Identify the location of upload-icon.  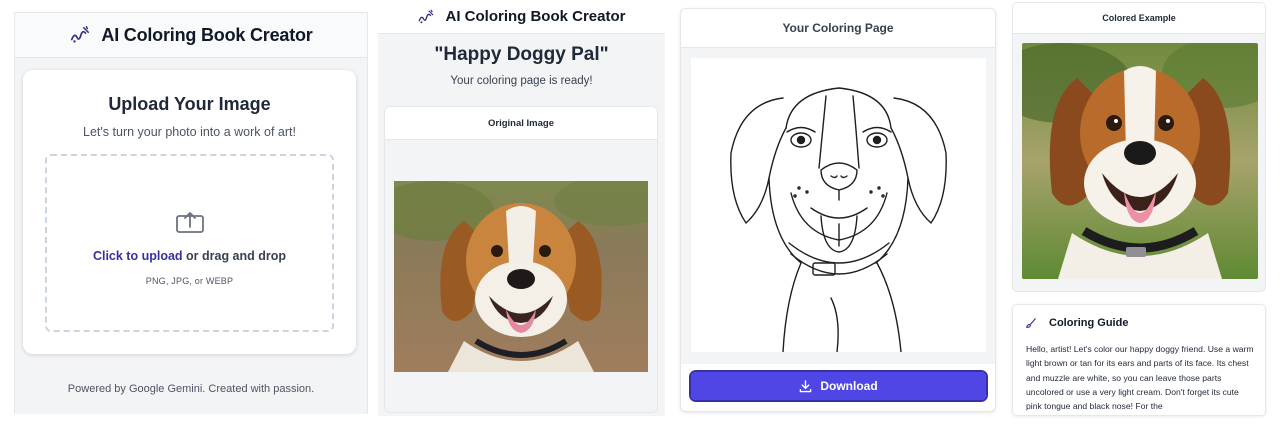
(190, 222).